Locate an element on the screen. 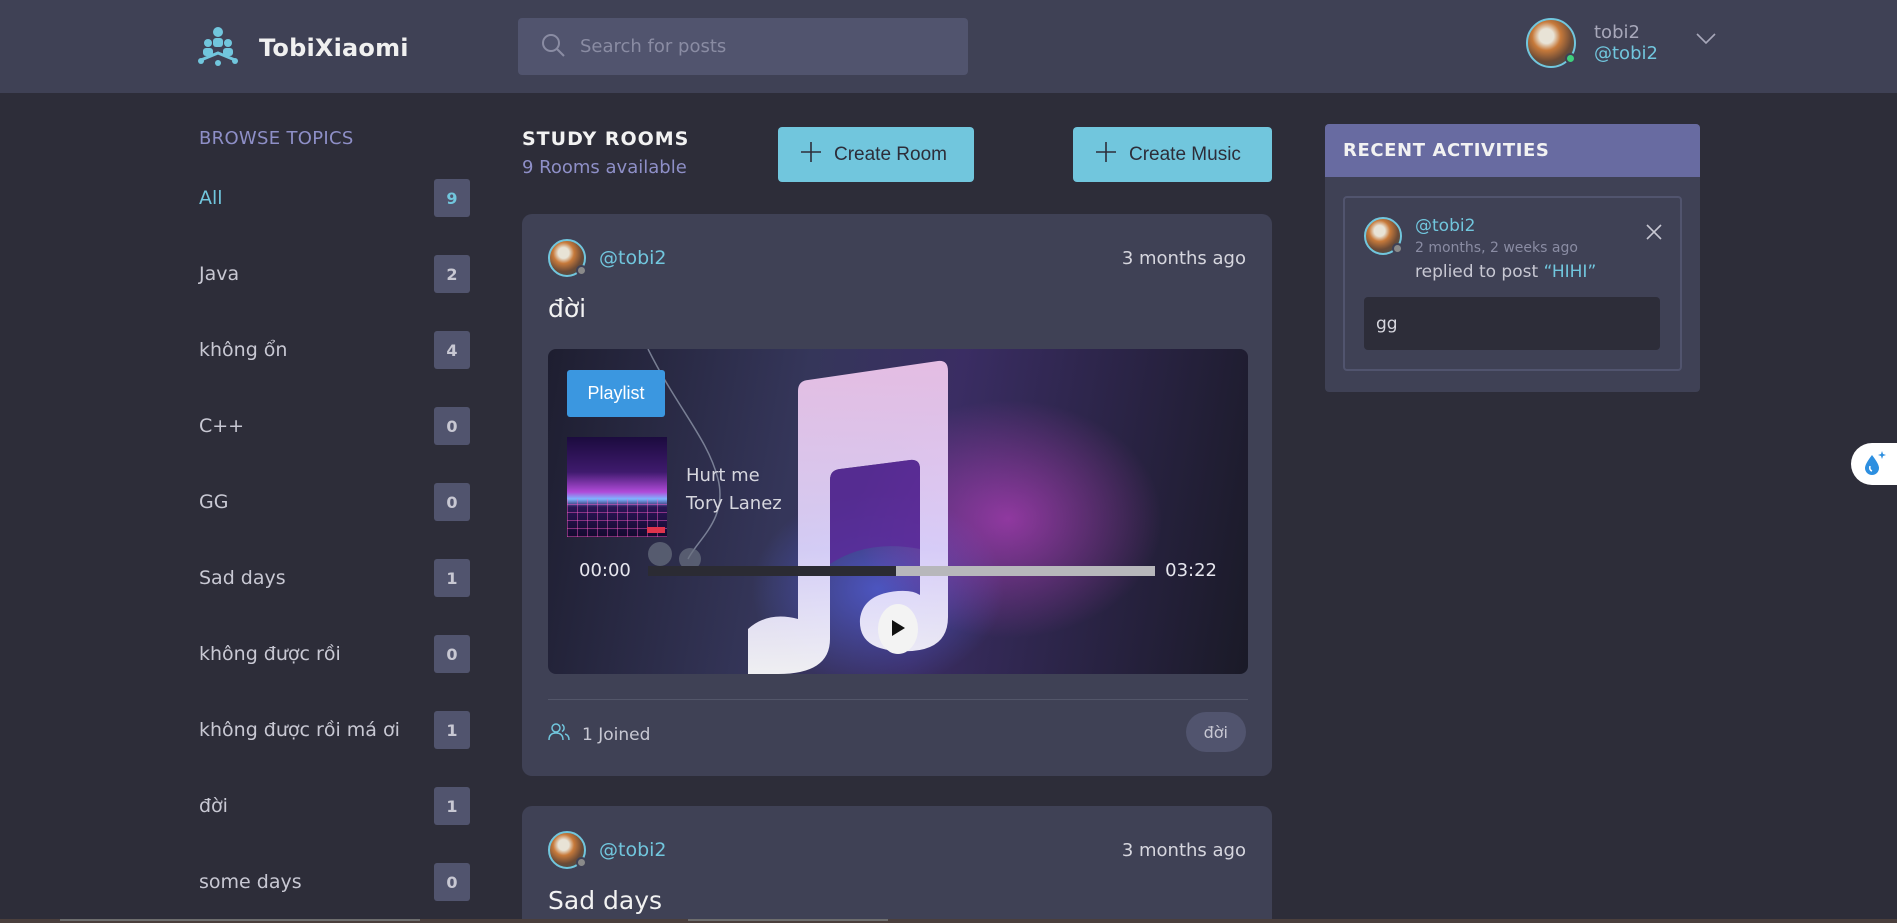 This screenshot has width=1897, height=923. activity-time: 2 months, 2 weeks ago is located at coordinates (1496, 248).